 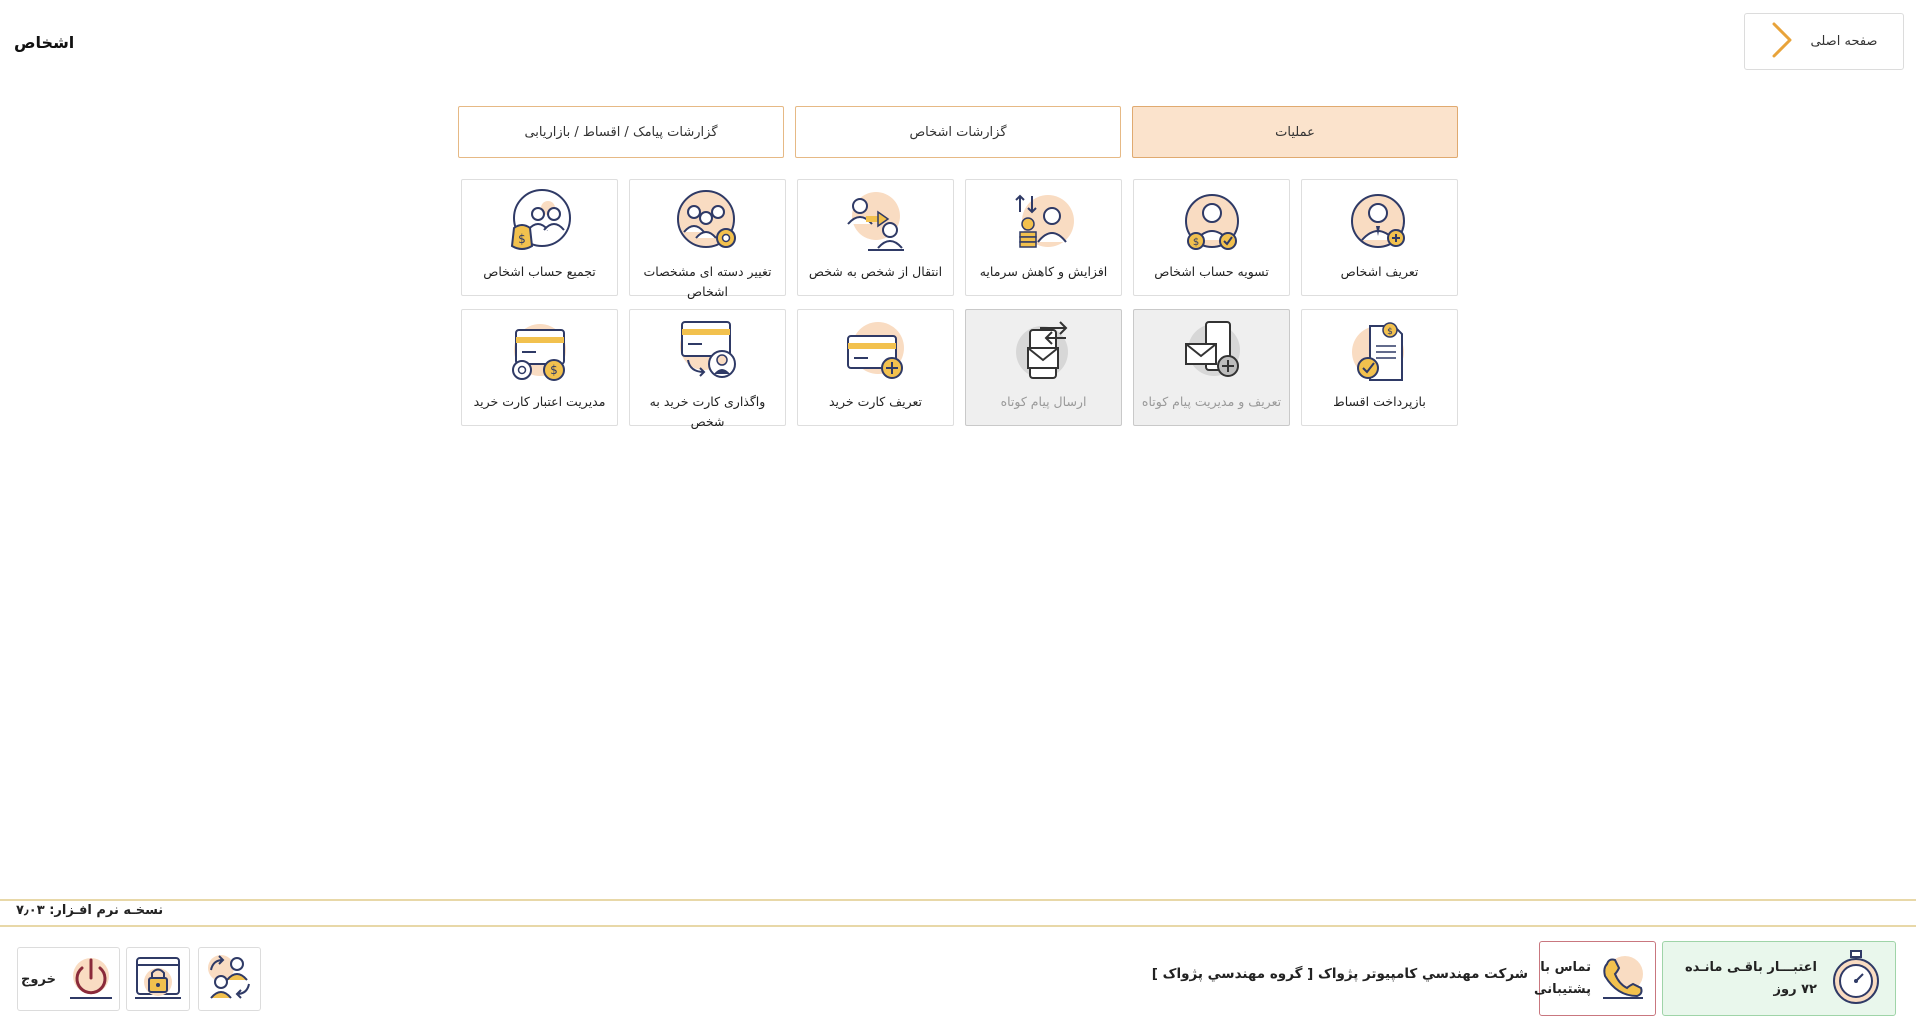 I want to click on credit-remaining-panel: اعتبـــار باقـی مانـده ۷۲ روز, so click(x=1779, y=978).